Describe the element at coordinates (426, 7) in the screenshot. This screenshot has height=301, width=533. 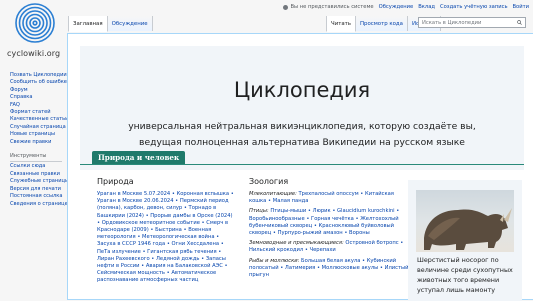
I see `personal-contributions-link: Вклад` at that location.